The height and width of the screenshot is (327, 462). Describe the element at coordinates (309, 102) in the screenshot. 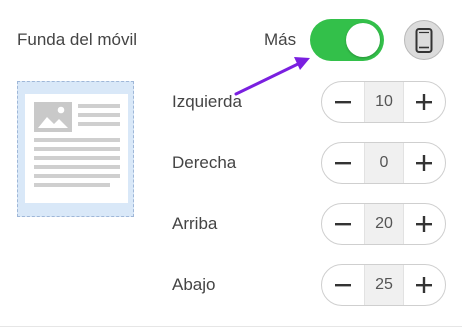

I see `margin-row-left: Izquierda 10` at that location.